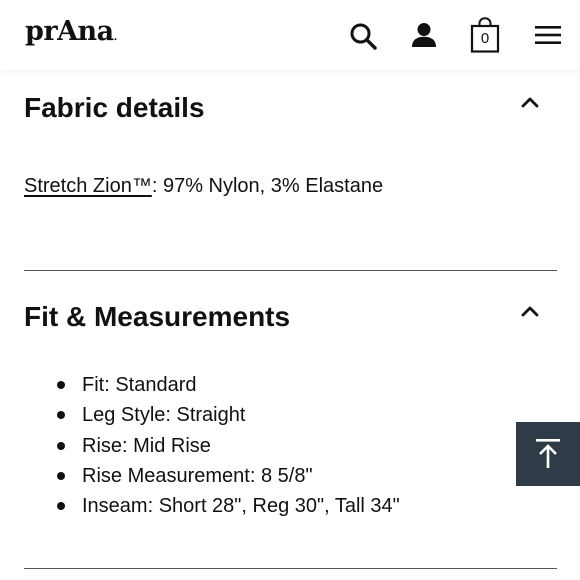 The image size is (580, 580). Describe the element at coordinates (212, 385) in the screenshot. I see `list-item: Fit: Standard` at that location.